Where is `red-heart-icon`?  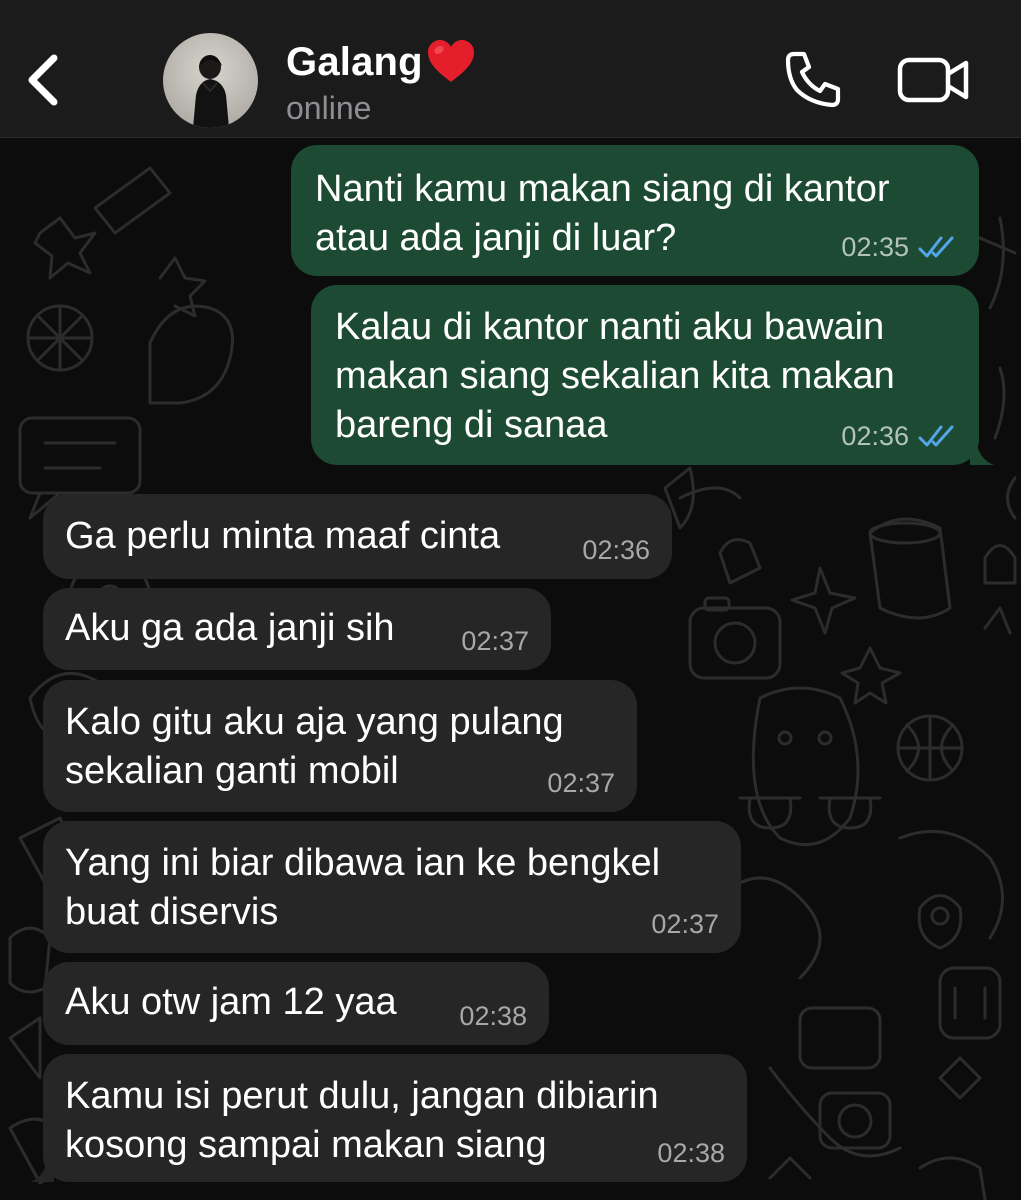
red-heart-icon is located at coordinates (450, 61).